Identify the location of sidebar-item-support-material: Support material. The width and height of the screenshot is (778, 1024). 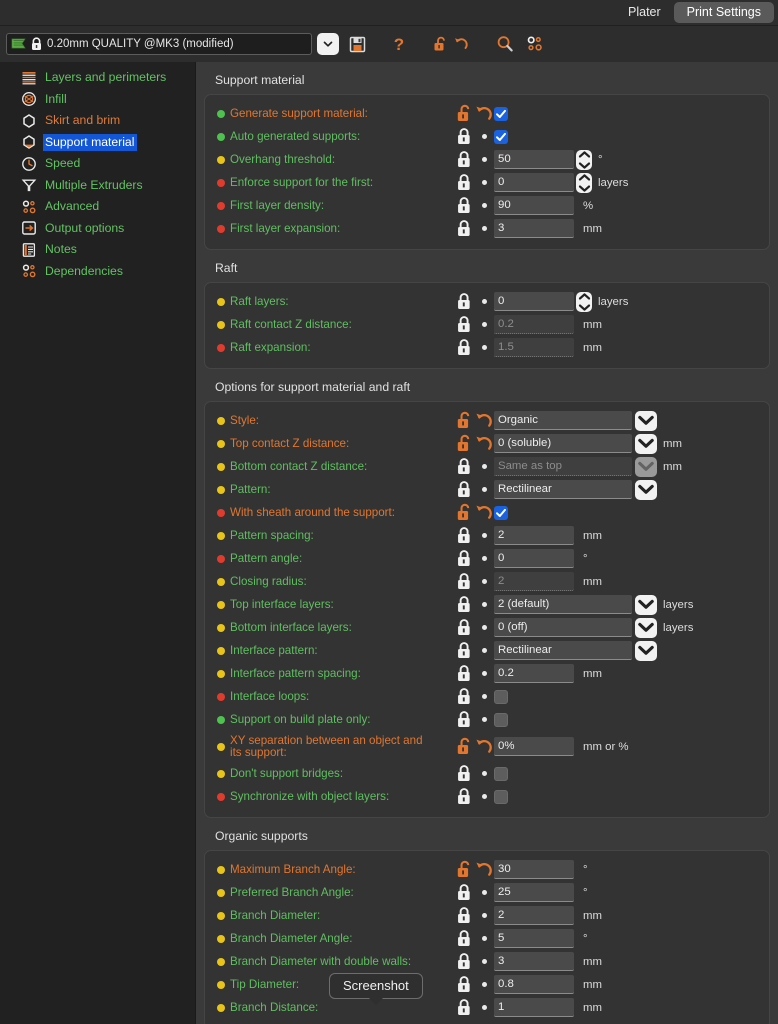
(97, 142).